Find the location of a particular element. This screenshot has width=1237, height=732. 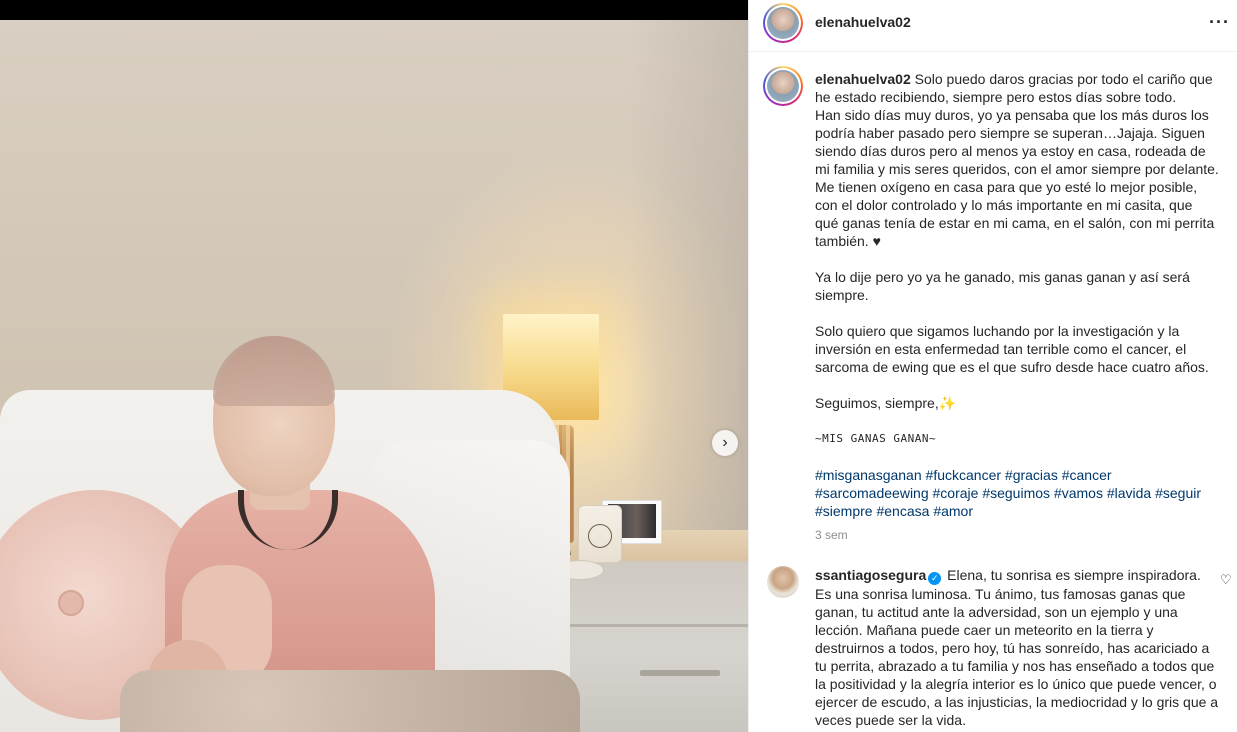

hashtag-link: #siempre is located at coordinates (844, 511).